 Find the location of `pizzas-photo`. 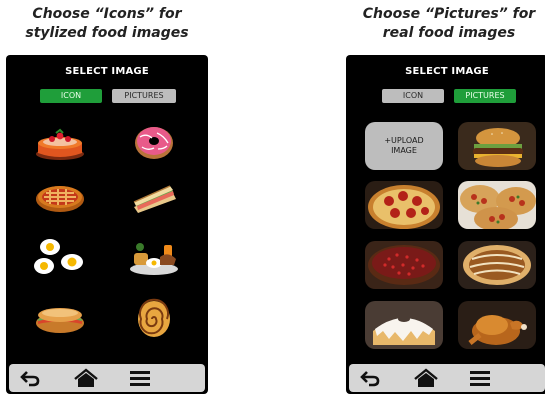

pizzas-photo is located at coordinates (497, 205).